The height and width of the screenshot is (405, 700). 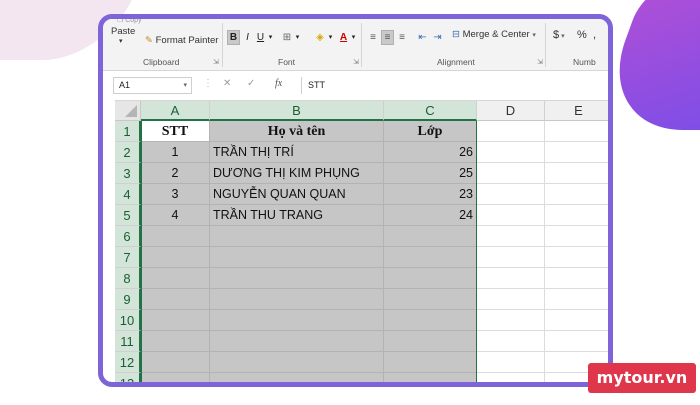 What do you see at coordinates (297, 152) in the screenshot?
I see `cell-b2: TRẦN THỊ TRÍ` at bounding box center [297, 152].